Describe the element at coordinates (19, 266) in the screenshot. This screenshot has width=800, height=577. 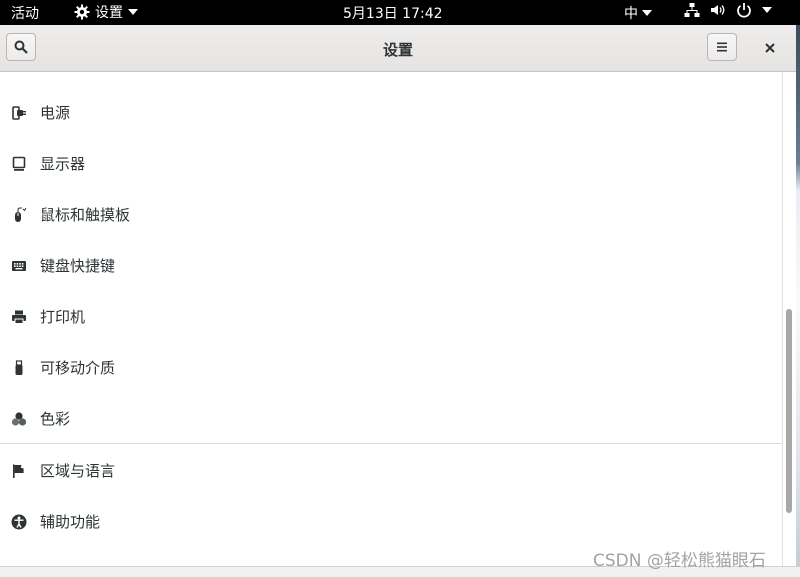
I see `keyboard-icon` at that location.